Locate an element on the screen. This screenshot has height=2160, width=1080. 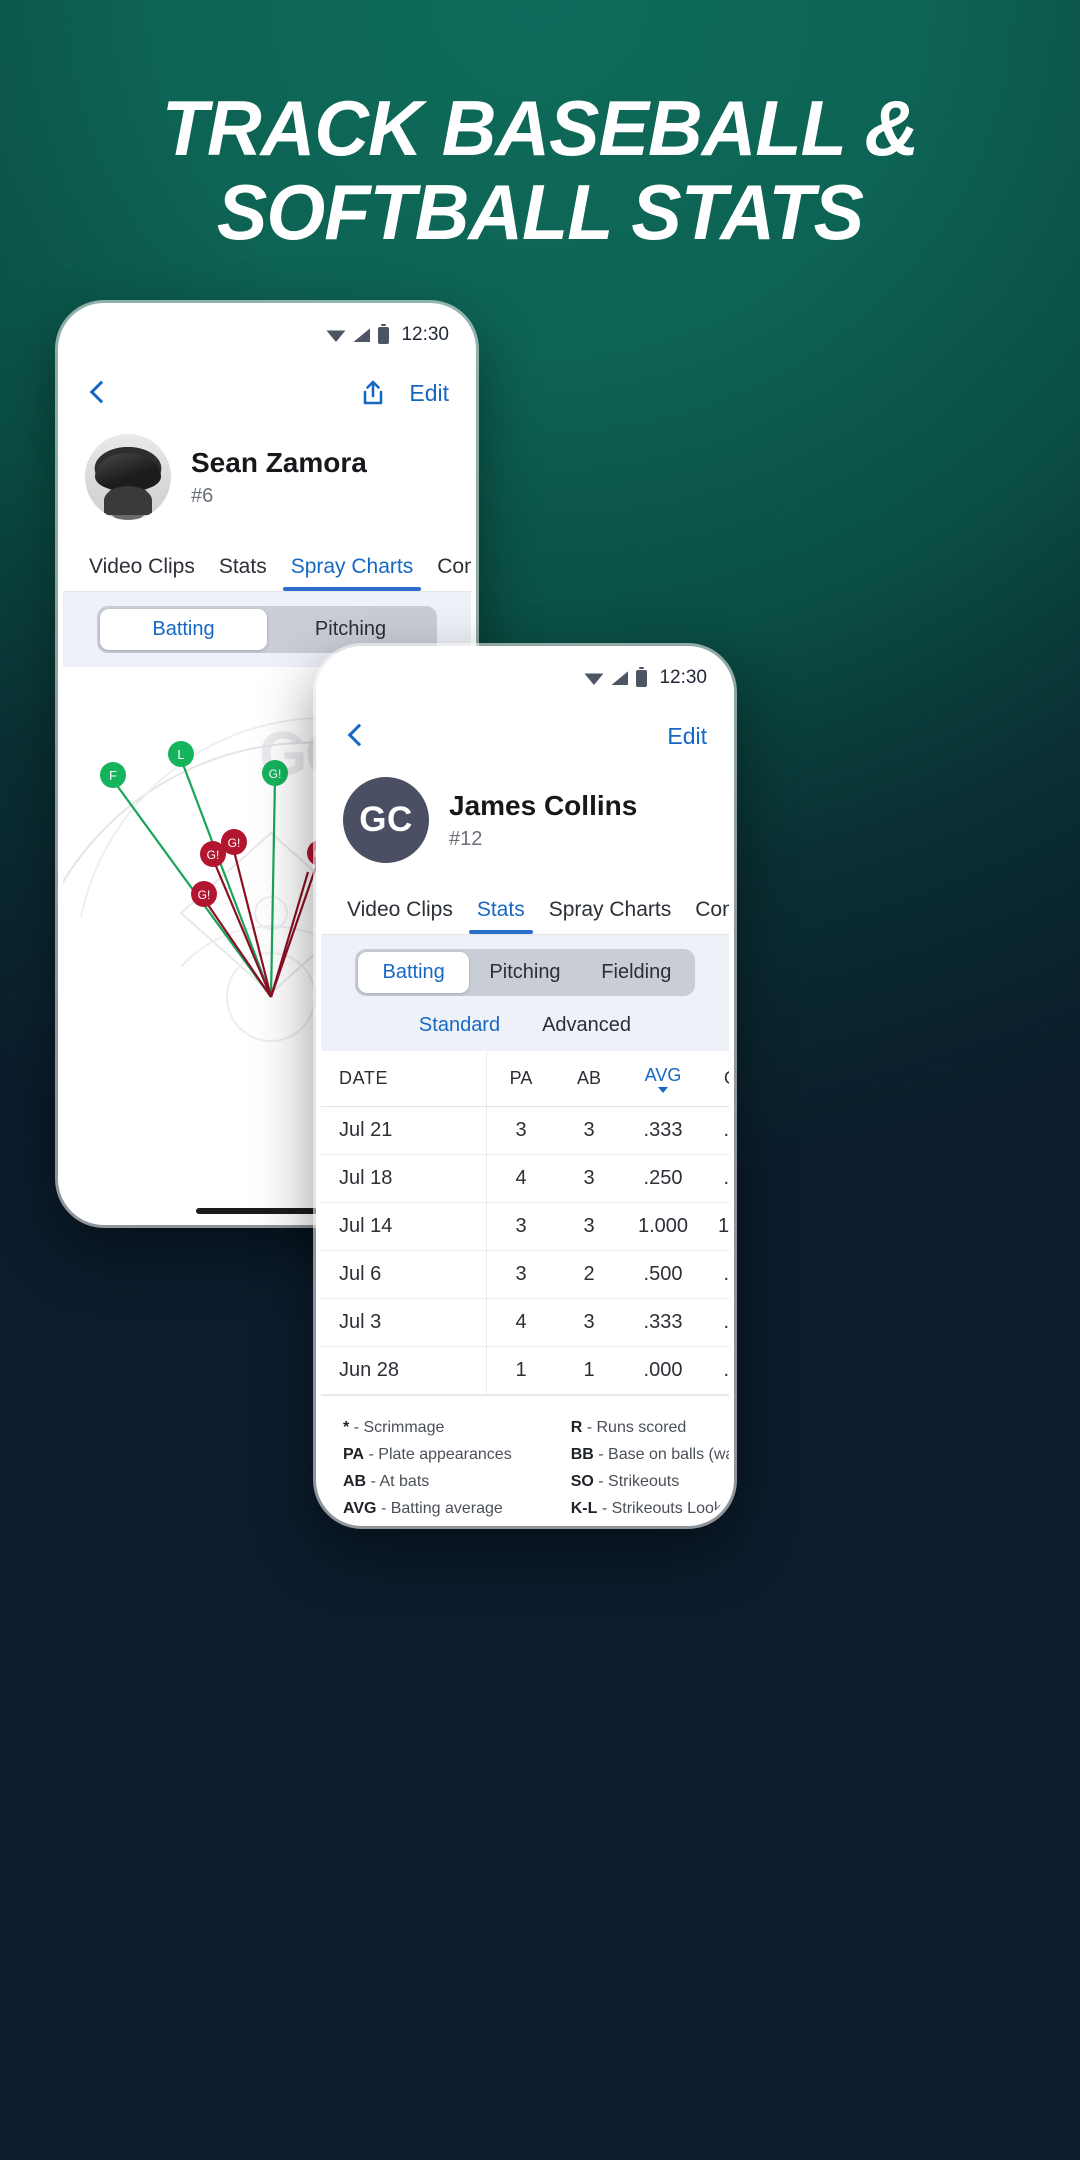
cell-ab: 2 is located at coordinates (589, 1274).